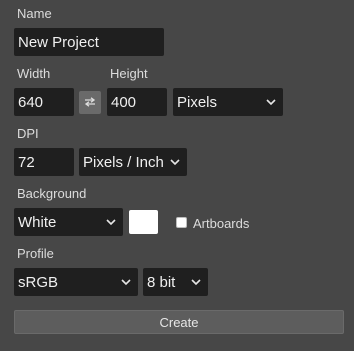  Describe the element at coordinates (34, 13) in the screenshot. I see `name-label: Name` at that location.